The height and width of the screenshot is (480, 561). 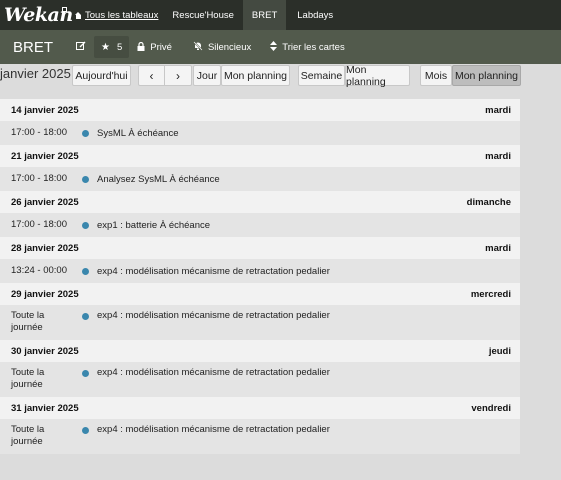 I want to click on day-header: 28 janvier 2025 mardi, so click(x=260, y=248).